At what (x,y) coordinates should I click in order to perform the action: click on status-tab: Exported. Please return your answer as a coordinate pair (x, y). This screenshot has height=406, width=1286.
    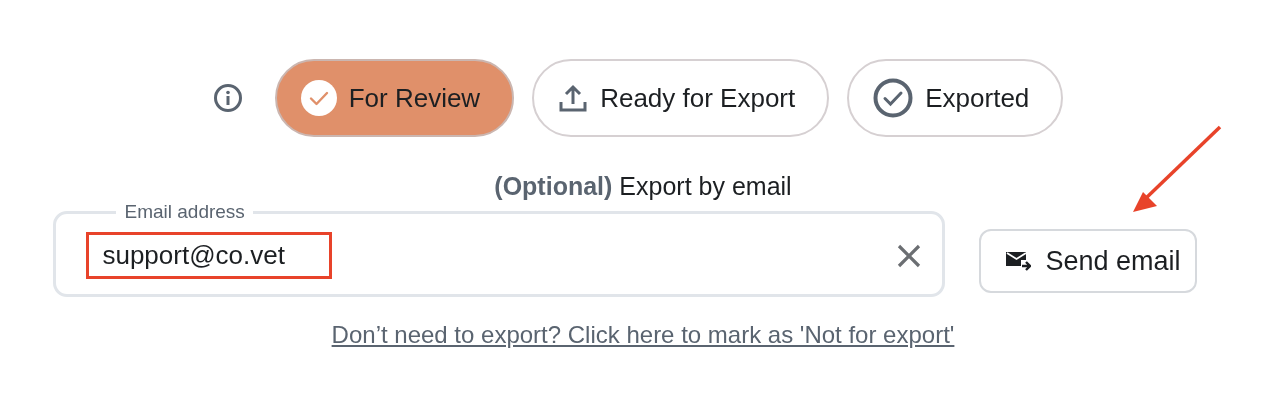
    Looking at the image, I should click on (955, 98).